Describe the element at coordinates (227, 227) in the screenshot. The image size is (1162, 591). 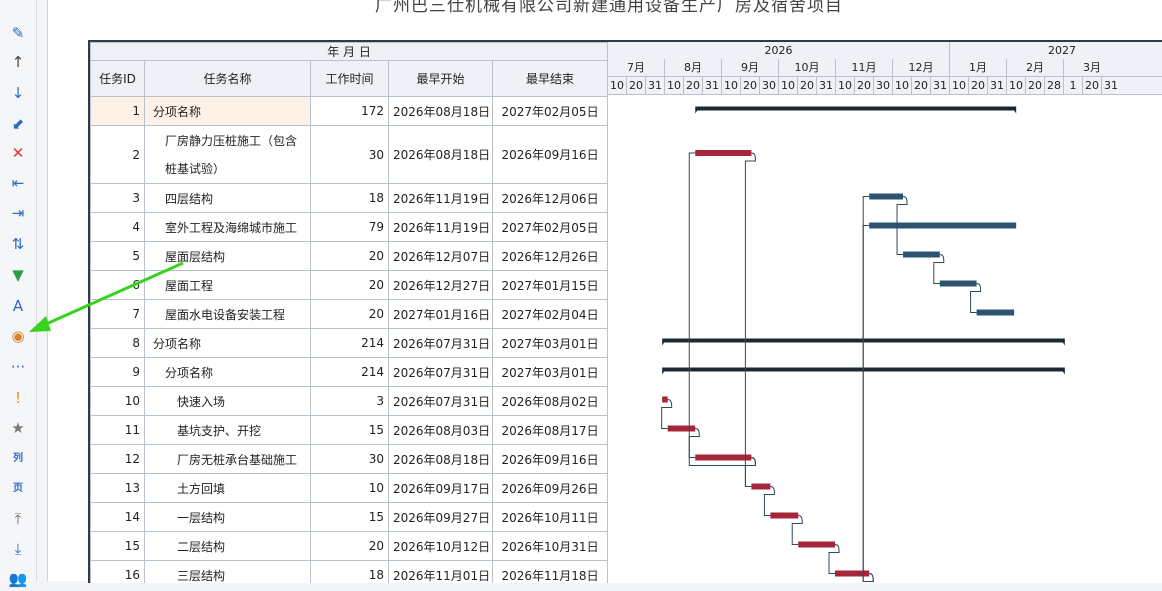
I see `task-name-cell: 室外工程及海绵城市施工` at that location.